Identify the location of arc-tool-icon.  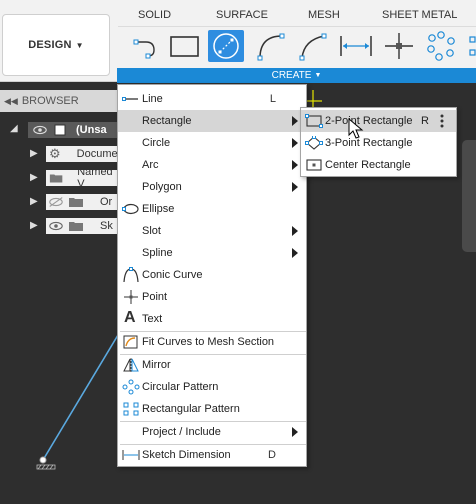
(271, 47).